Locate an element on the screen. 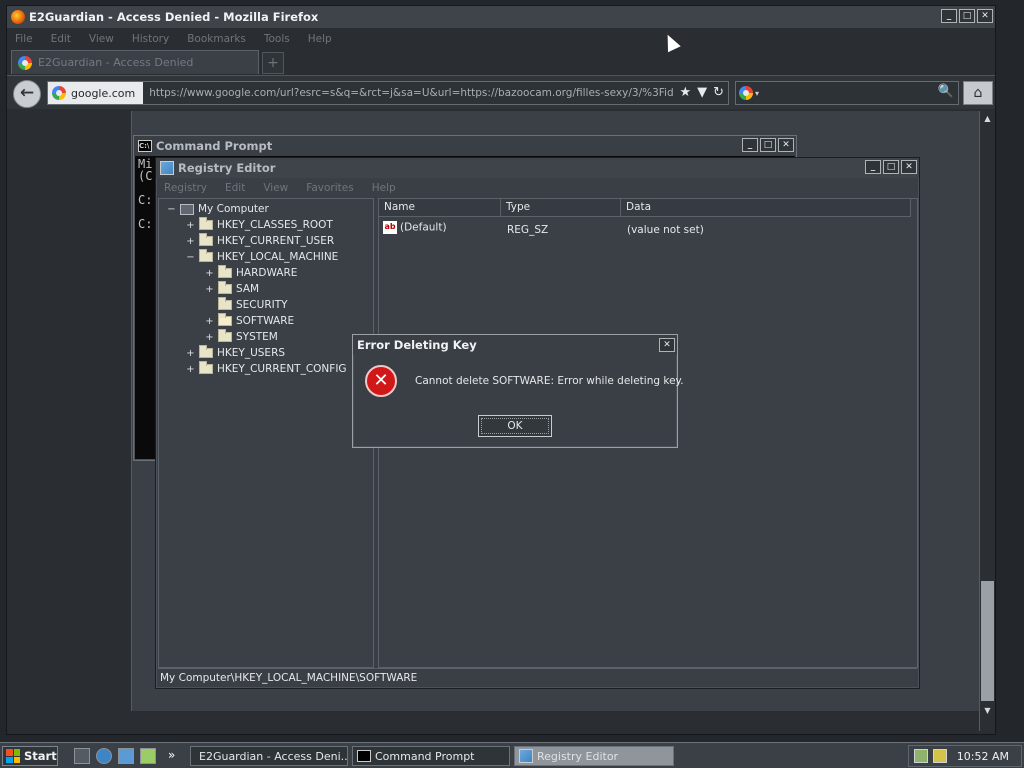 This screenshot has height=768, width=1024. computer-icon is located at coordinates (187, 209).